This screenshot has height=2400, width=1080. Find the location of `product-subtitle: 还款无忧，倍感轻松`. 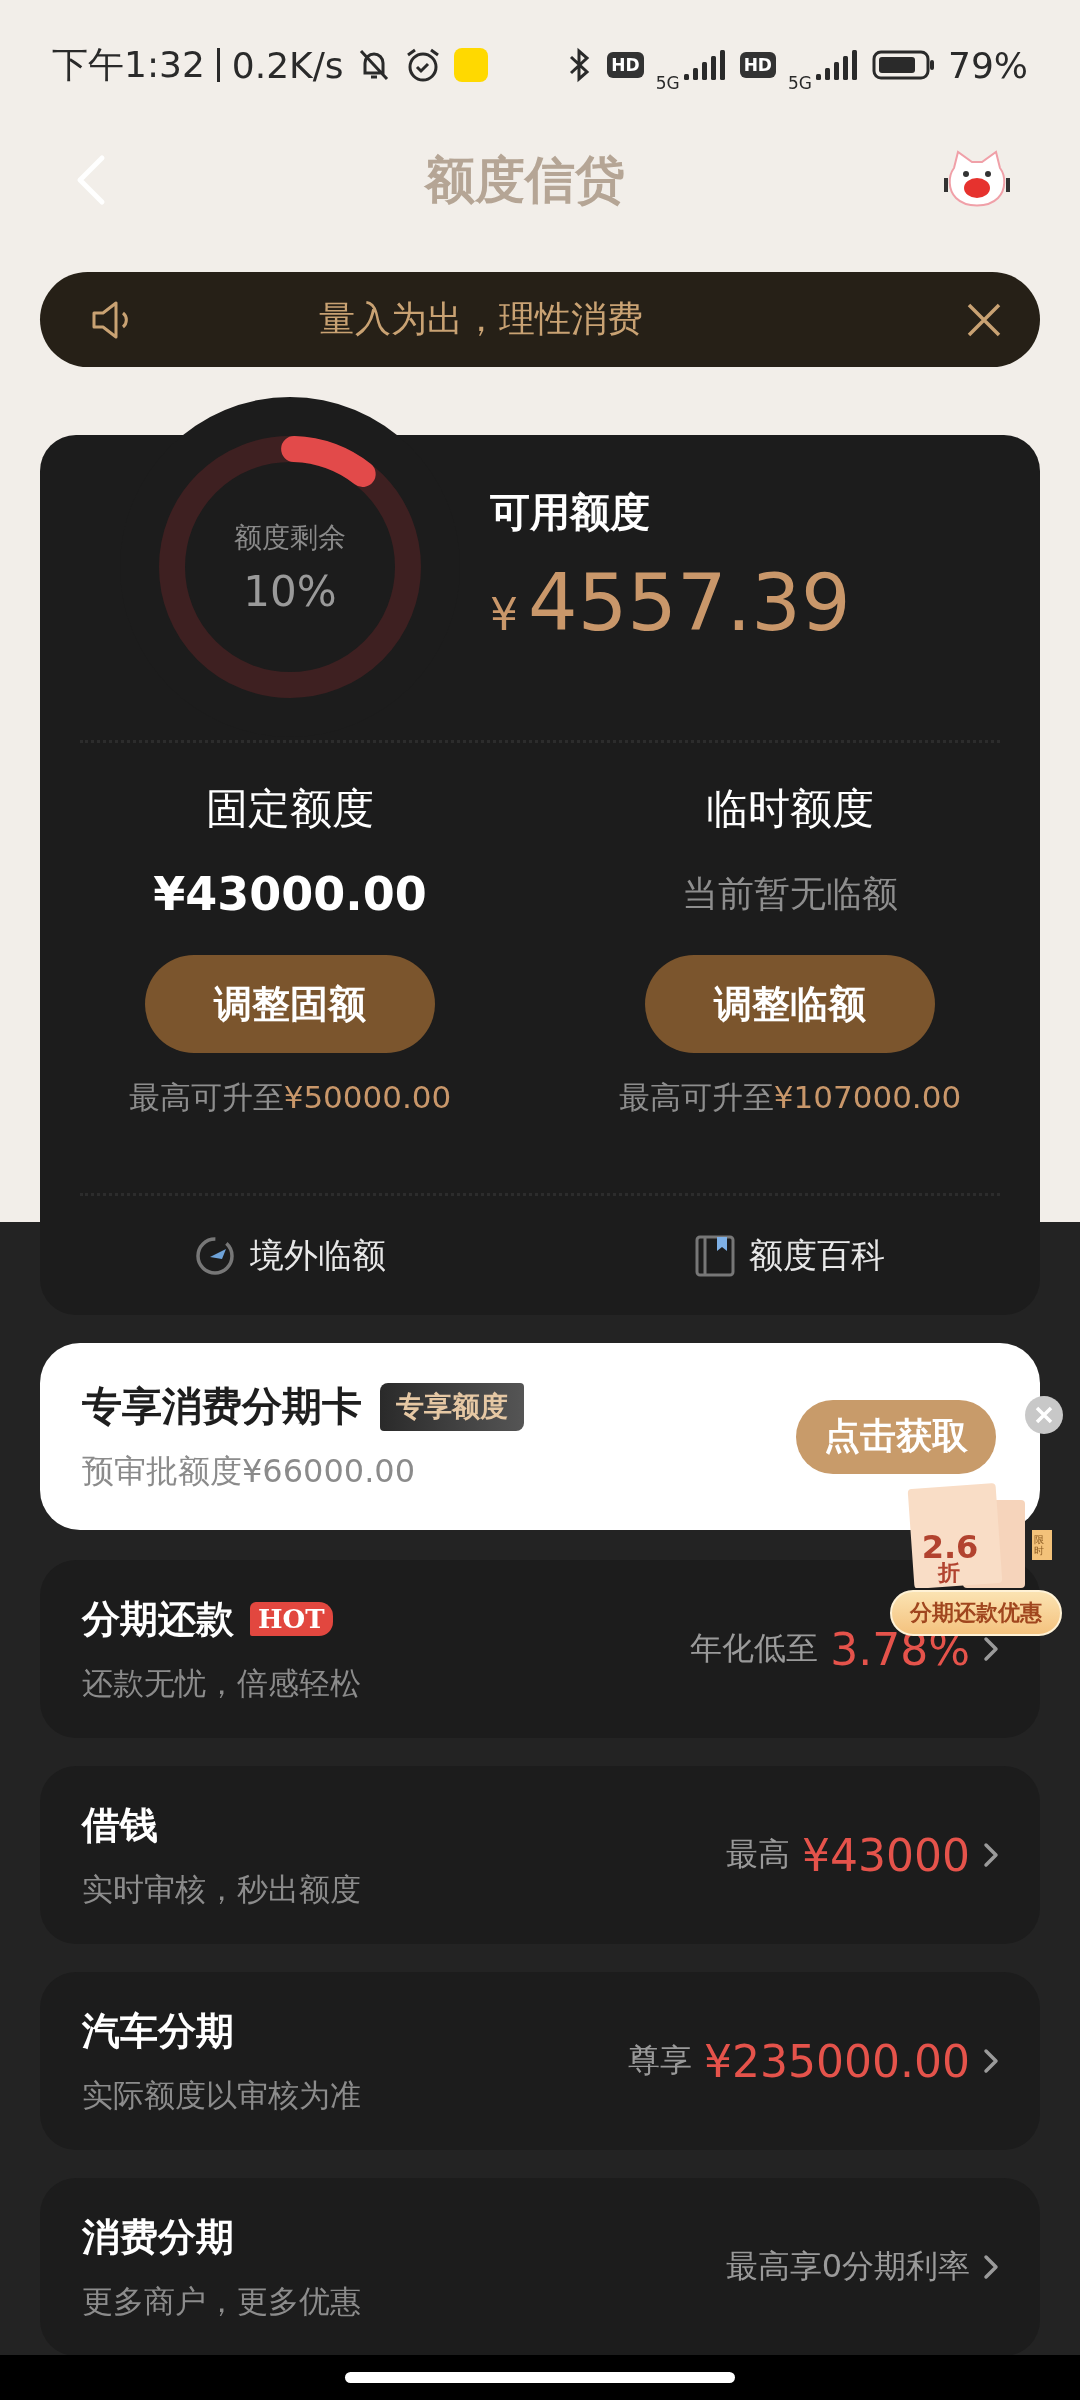

product-subtitle: 还款无忧，倍感轻松 is located at coordinates (222, 1683).